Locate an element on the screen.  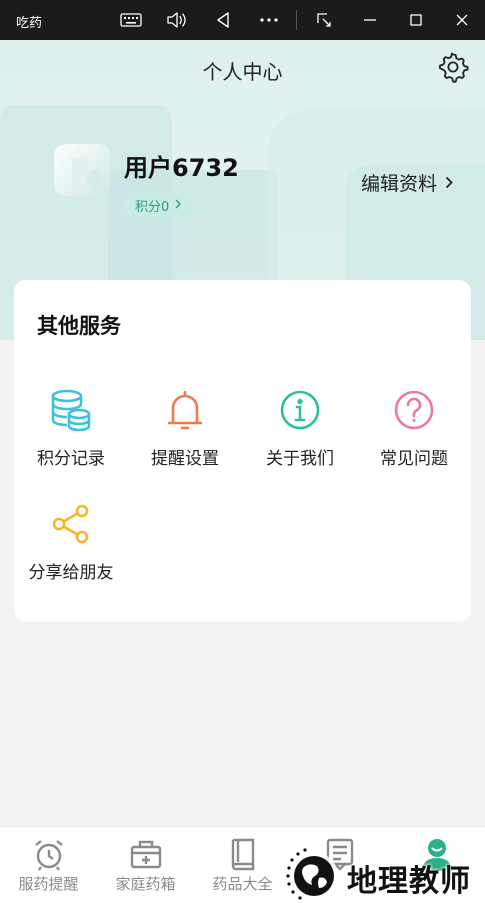
service-share: 分享给朋友 is located at coordinates (71, 542).